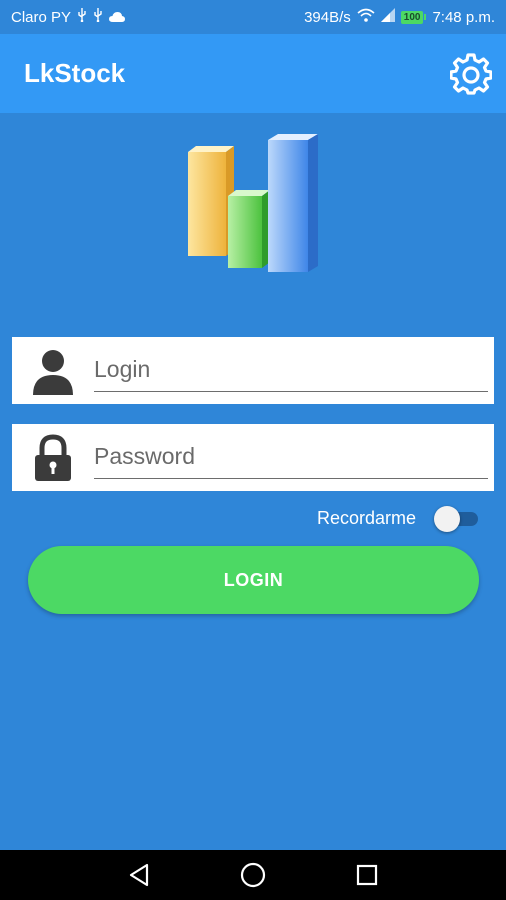 The width and height of the screenshot is (506, 900). I want to click on login-field-card, so click(253, 370).